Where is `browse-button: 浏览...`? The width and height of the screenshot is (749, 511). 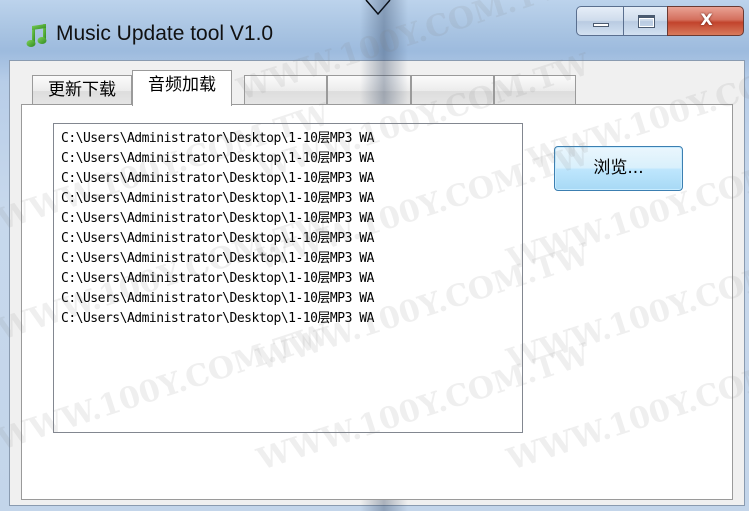 browse-button: 浏览... is located at coordinates (618, 168).